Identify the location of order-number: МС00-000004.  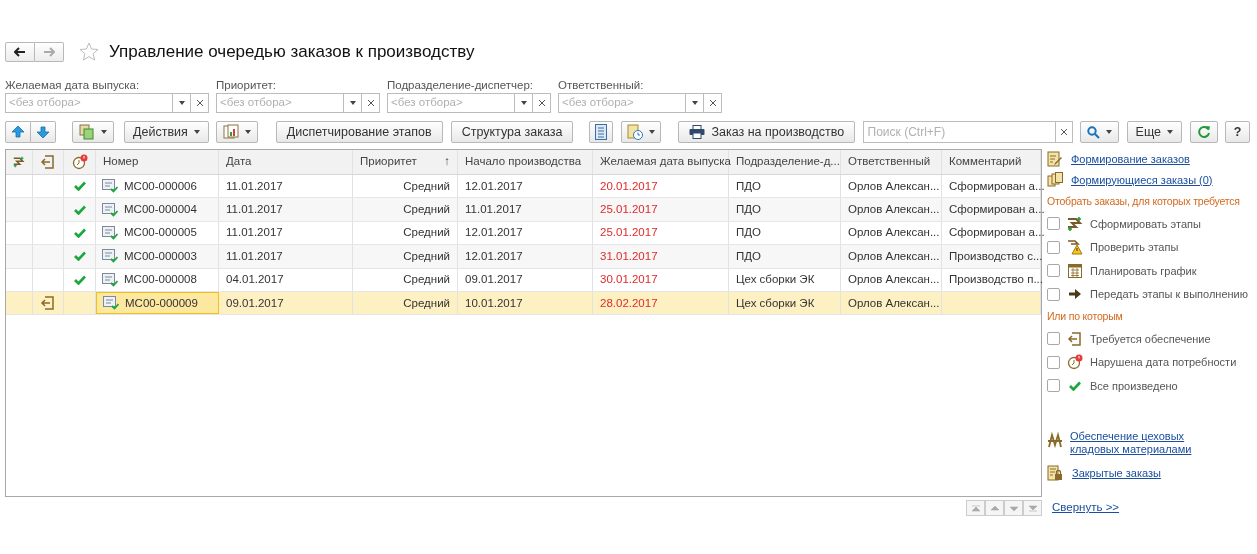
(160, 209).